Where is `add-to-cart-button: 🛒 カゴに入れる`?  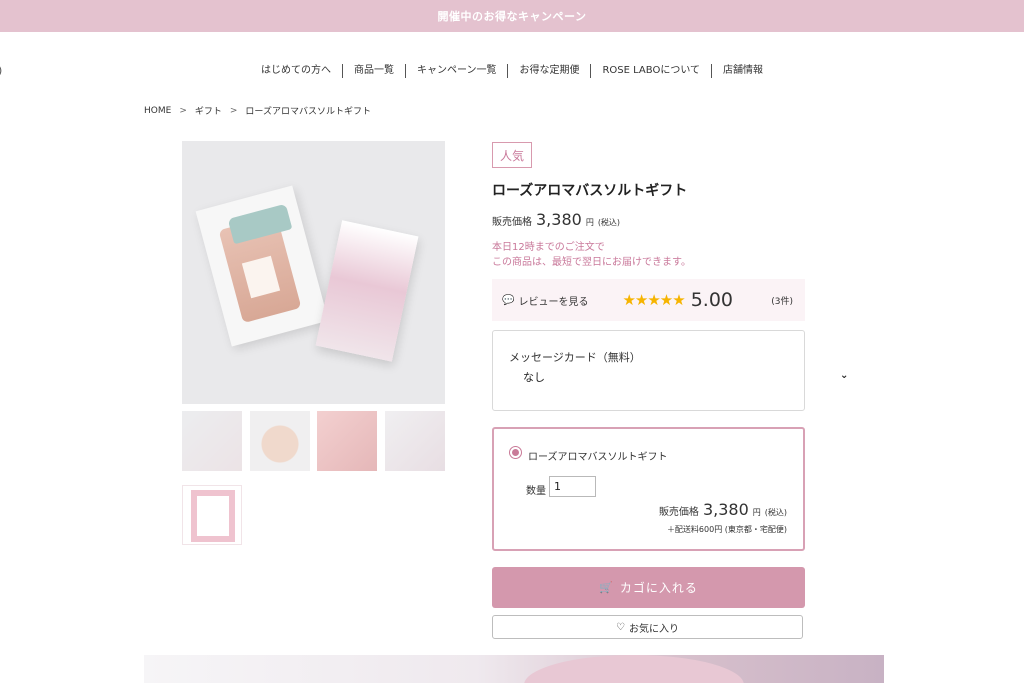 add-to-cart-button: 🛒 カゴに入れる is located at coordinates (648, 587).